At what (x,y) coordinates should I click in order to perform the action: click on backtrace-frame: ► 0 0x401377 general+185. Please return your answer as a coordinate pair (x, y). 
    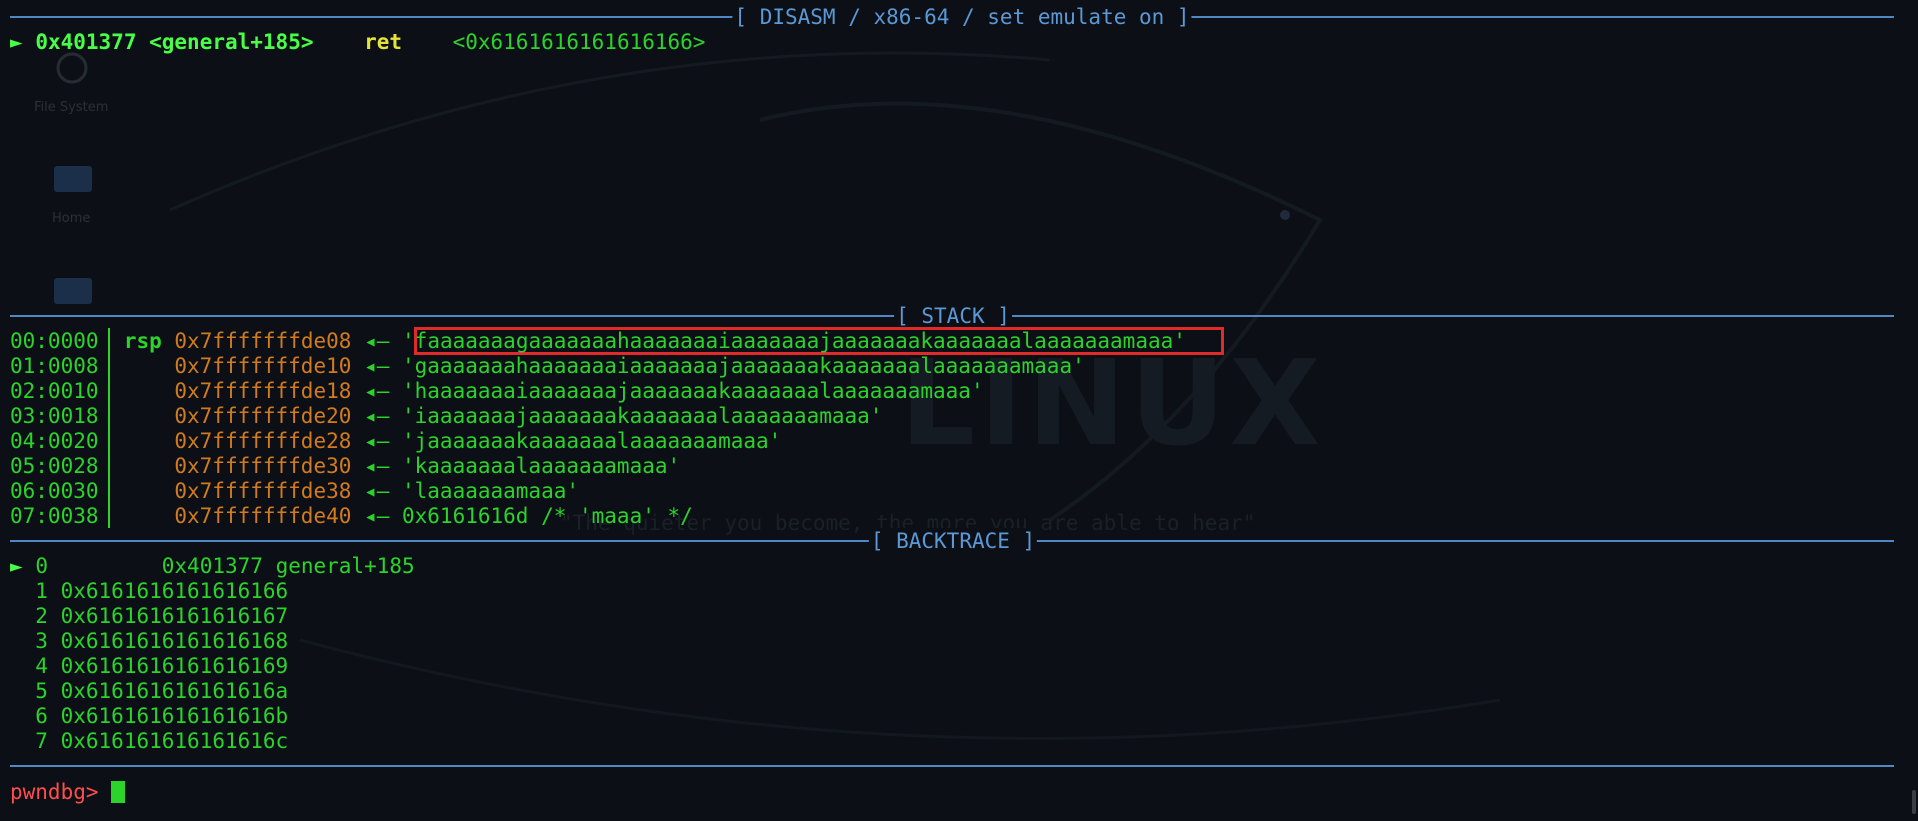
    Looking at the image, I should click on (212, 566).